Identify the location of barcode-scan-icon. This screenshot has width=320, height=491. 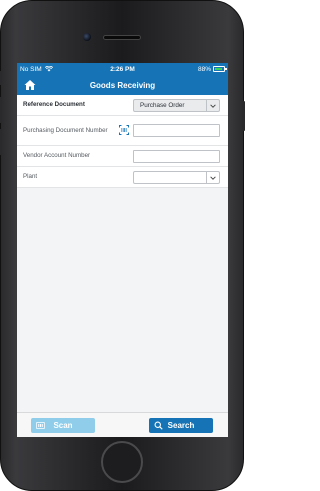
(40, 425).